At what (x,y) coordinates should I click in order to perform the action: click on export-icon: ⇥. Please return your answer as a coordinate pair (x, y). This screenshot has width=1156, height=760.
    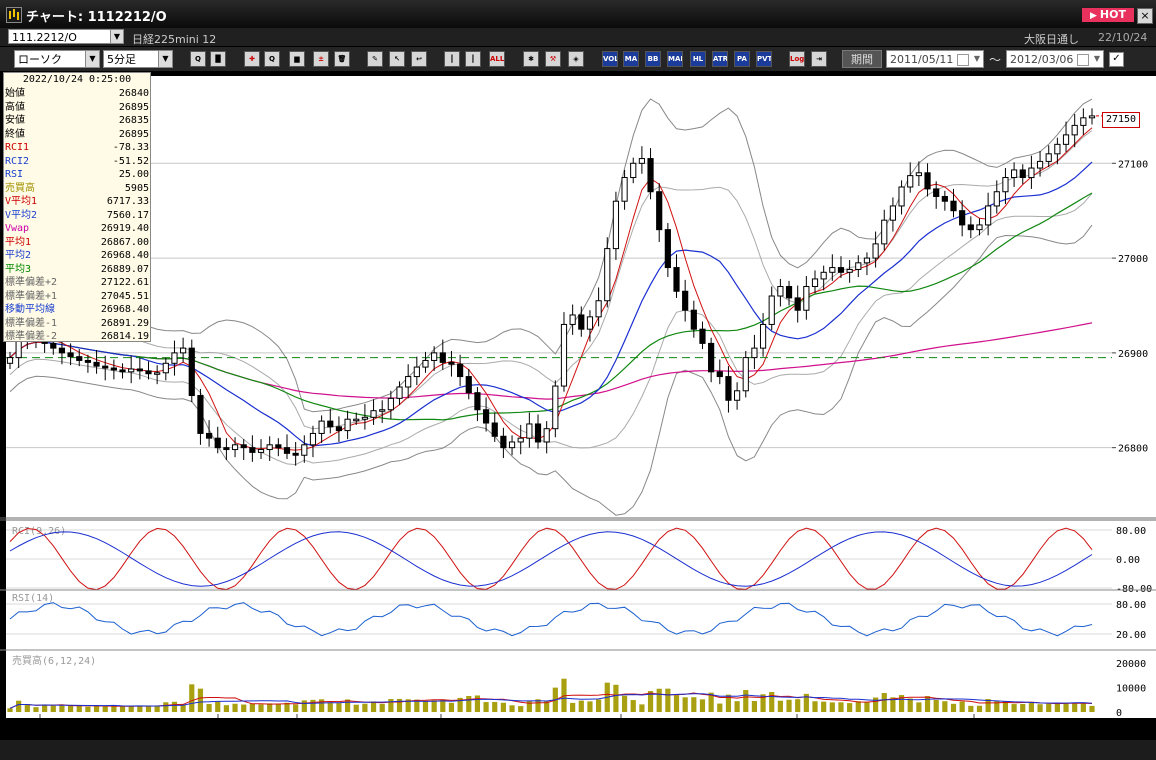
    Looking at the image, I should click on (819, 59).